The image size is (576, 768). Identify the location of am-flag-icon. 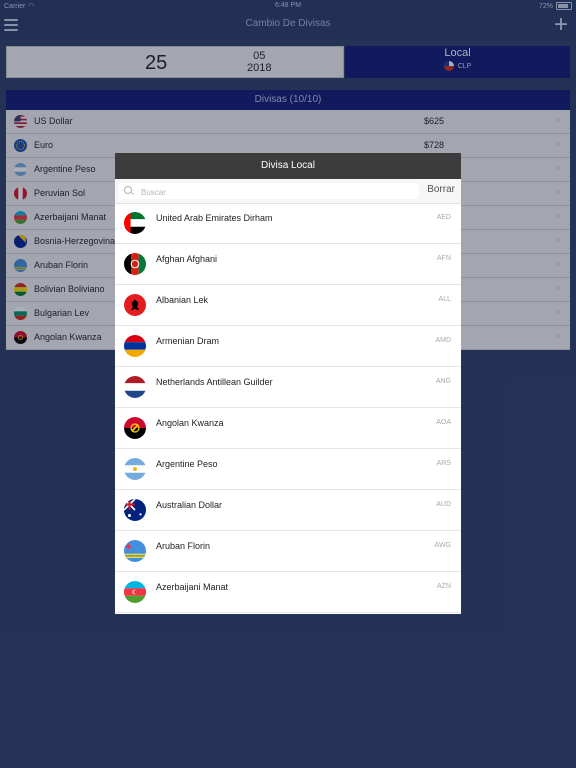
(135, 346).